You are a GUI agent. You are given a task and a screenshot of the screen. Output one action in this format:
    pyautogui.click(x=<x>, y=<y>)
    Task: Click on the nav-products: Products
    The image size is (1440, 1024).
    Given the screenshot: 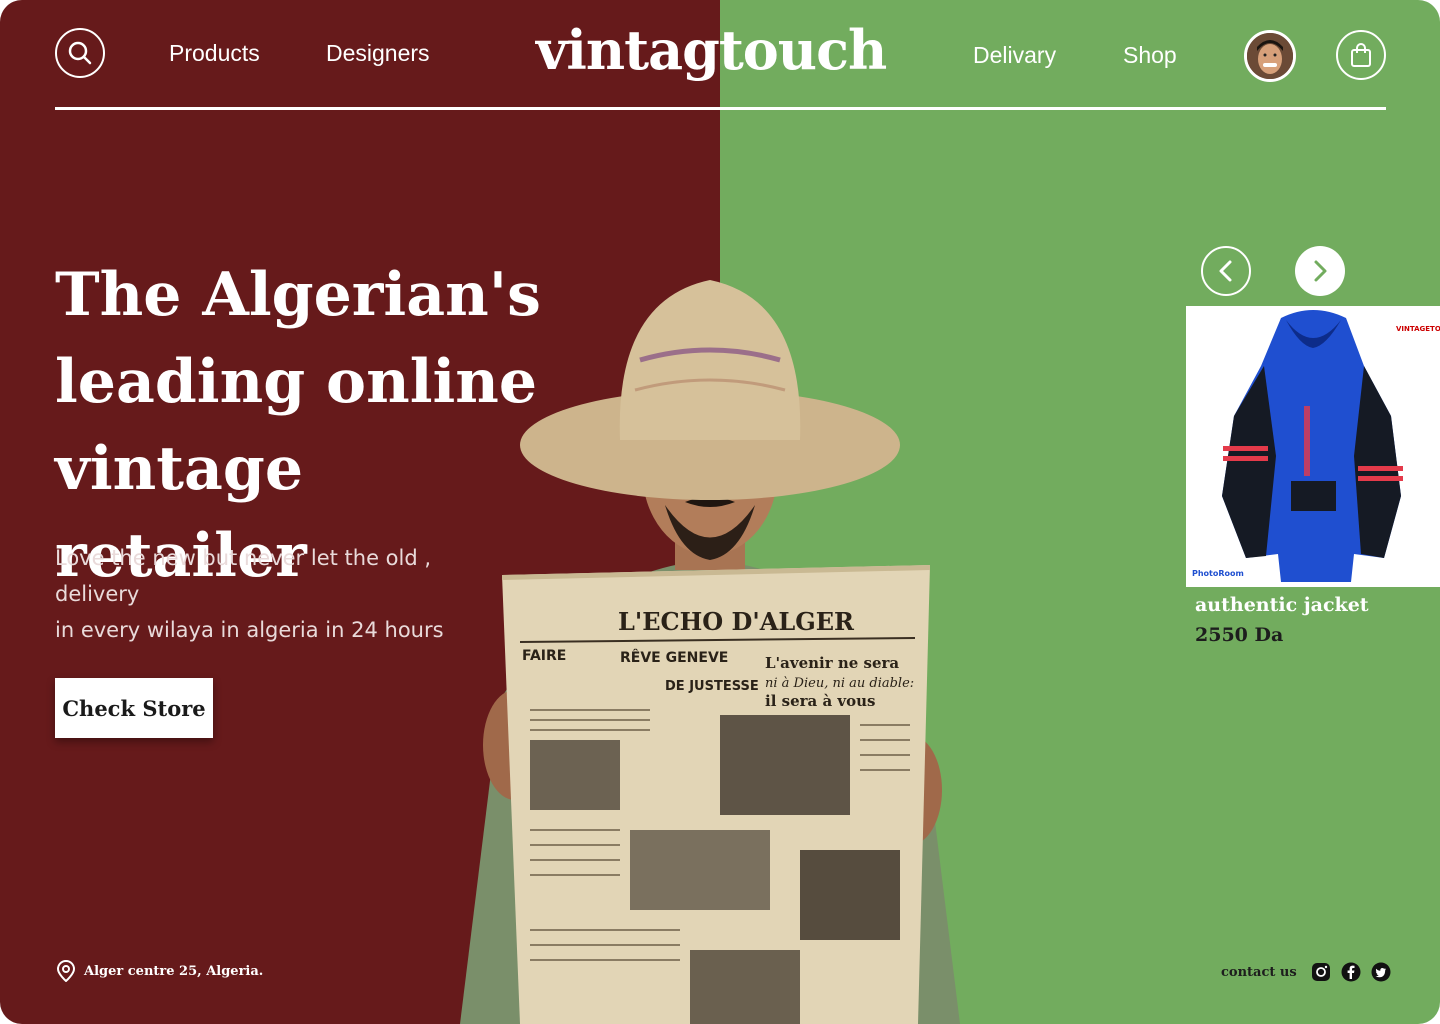 What is the action you would take?
    pyautogui.click(x=214, y=53)
    